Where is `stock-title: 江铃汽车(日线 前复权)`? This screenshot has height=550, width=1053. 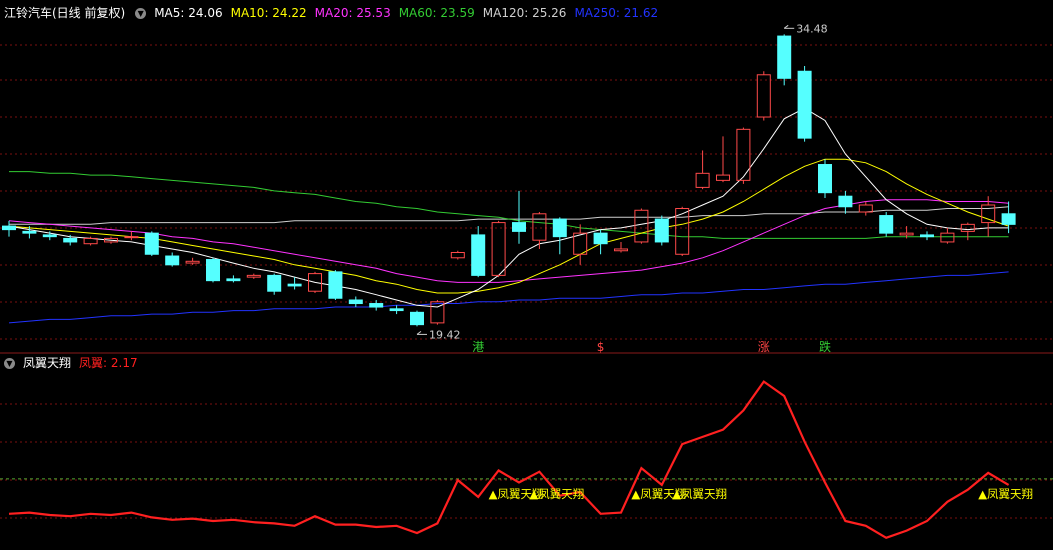 stock-title: 江铃汽车(日线 前复权) is located at coordinates (65, 13).